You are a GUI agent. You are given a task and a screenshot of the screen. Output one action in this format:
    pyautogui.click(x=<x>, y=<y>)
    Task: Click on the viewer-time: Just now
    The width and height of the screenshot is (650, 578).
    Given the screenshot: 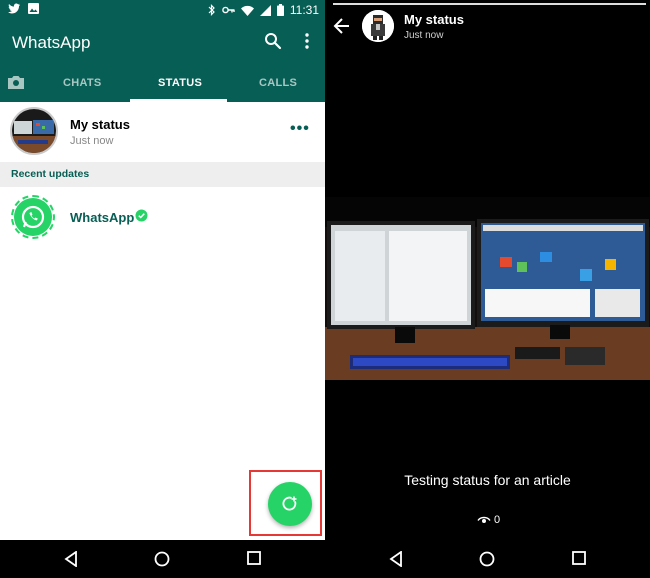 What is the action you would take?
    pyautogui.click(x=424, y=35)
    